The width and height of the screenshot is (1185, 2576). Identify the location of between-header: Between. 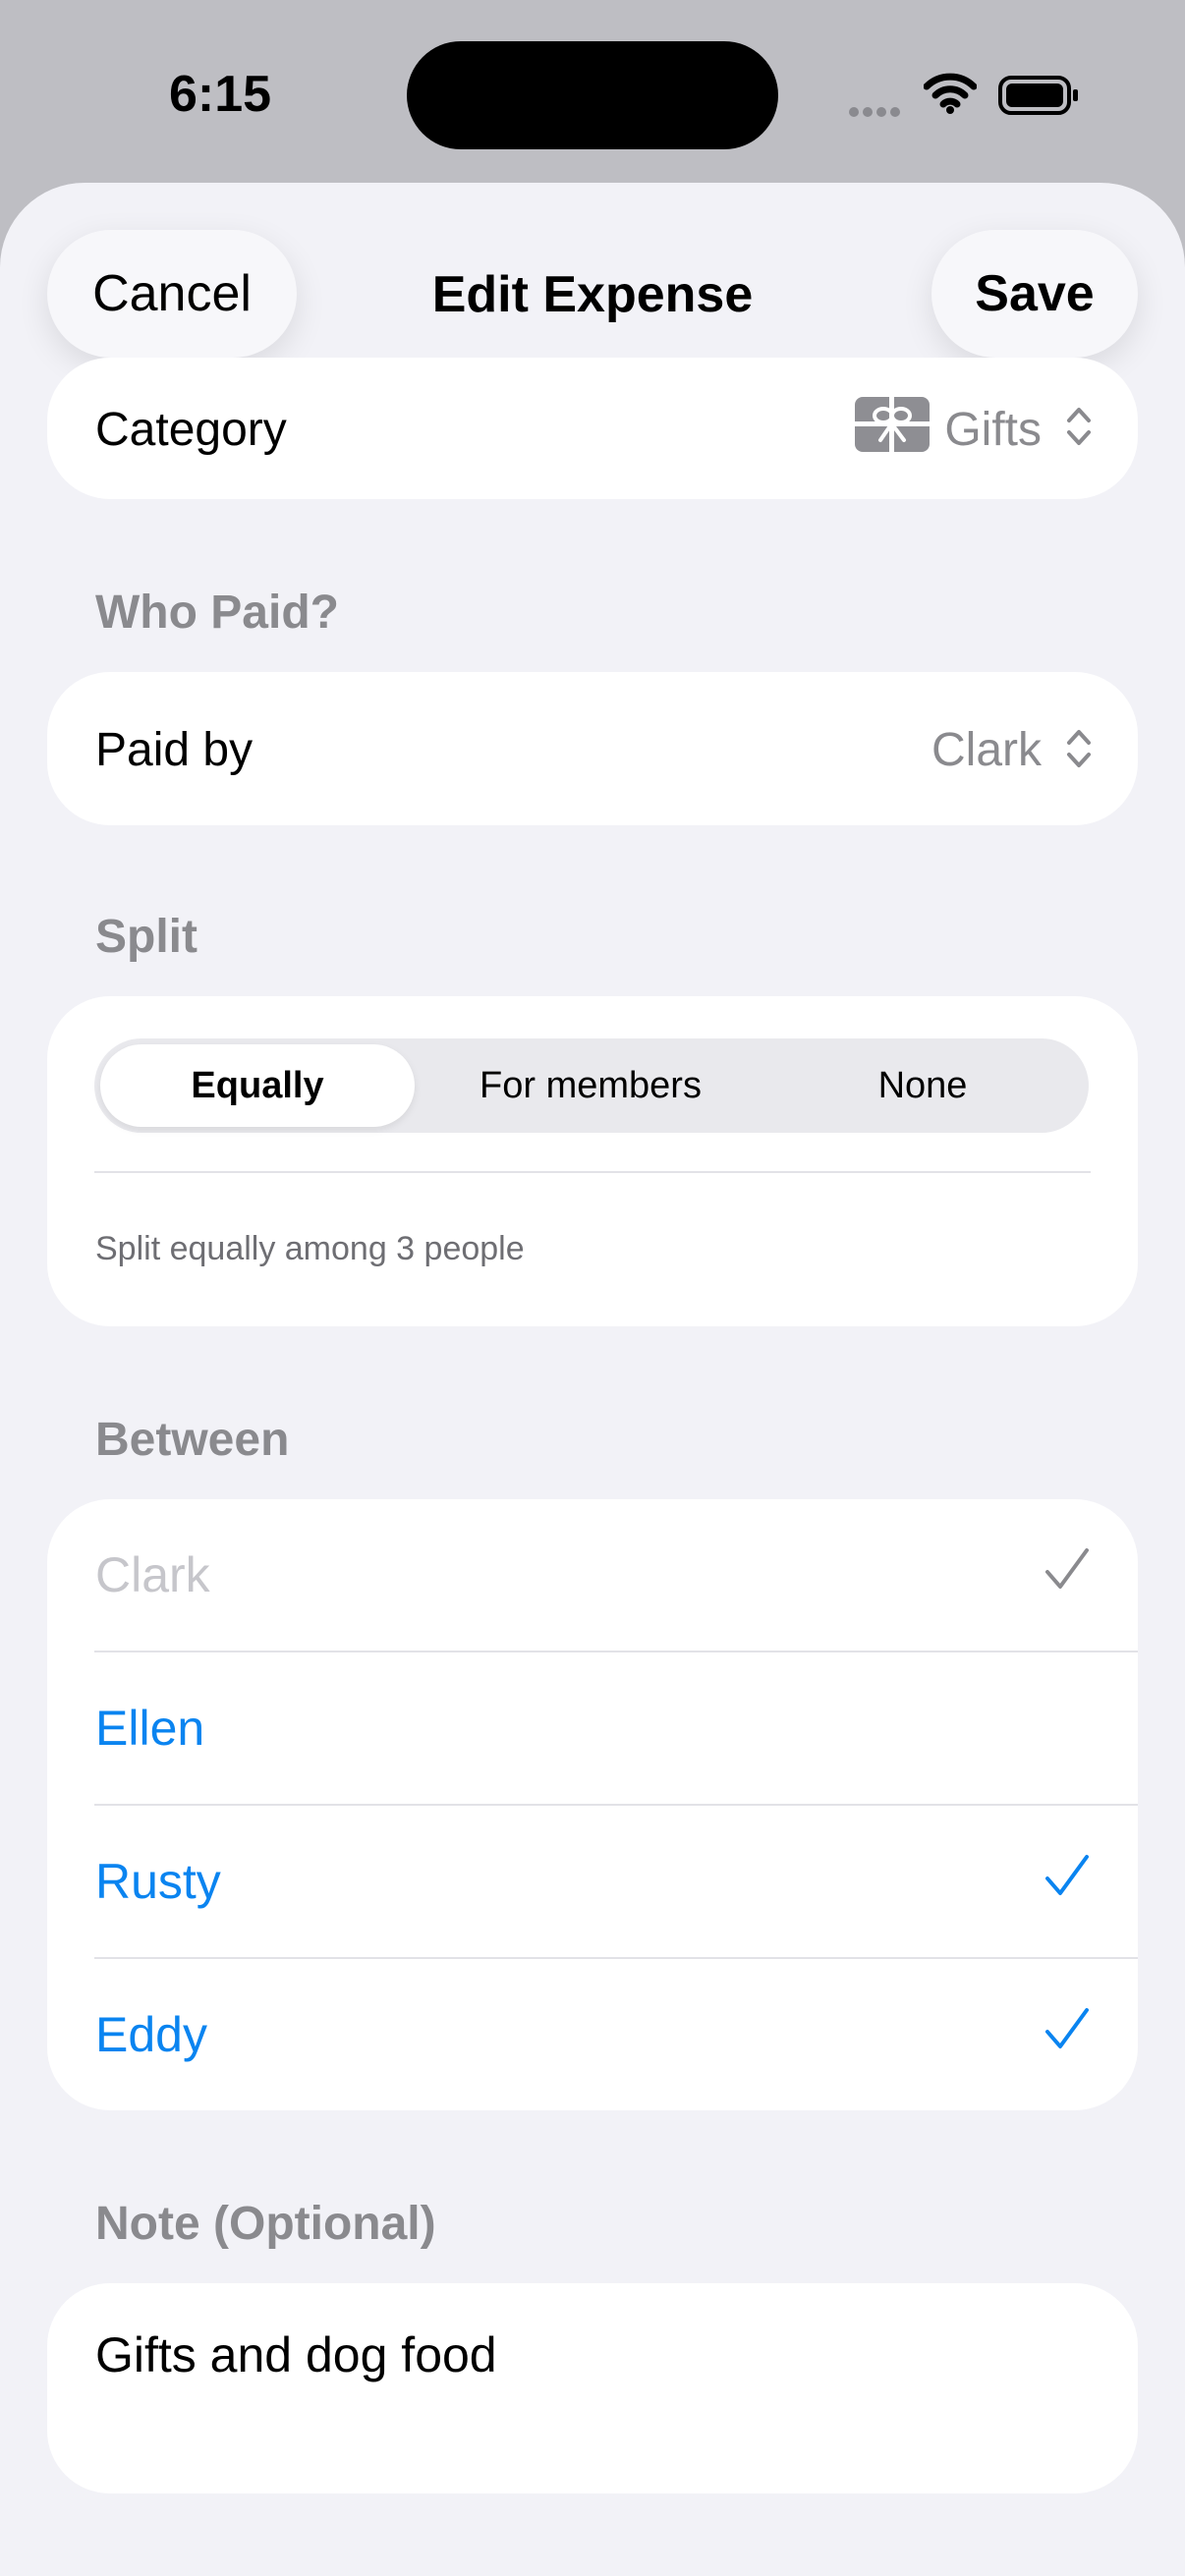
(193, 1440).